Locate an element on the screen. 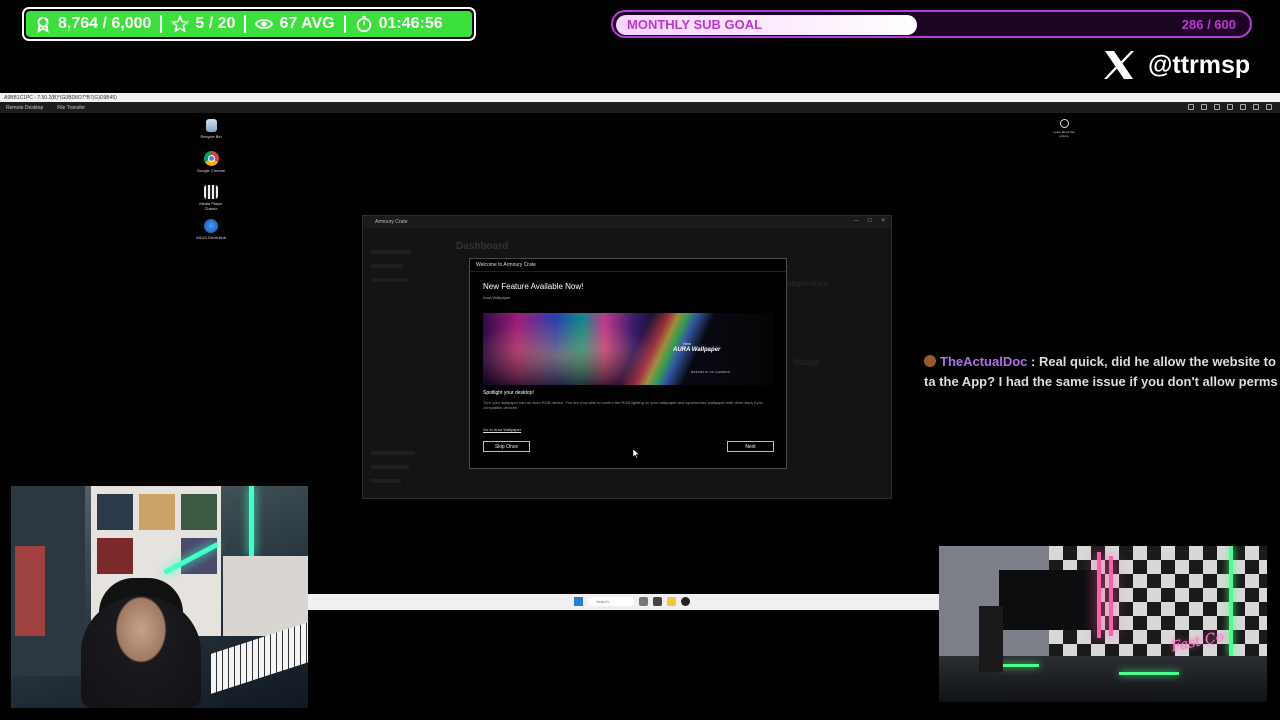  menu-file-transfer: File Transfer is located at coordinates (71, 108).